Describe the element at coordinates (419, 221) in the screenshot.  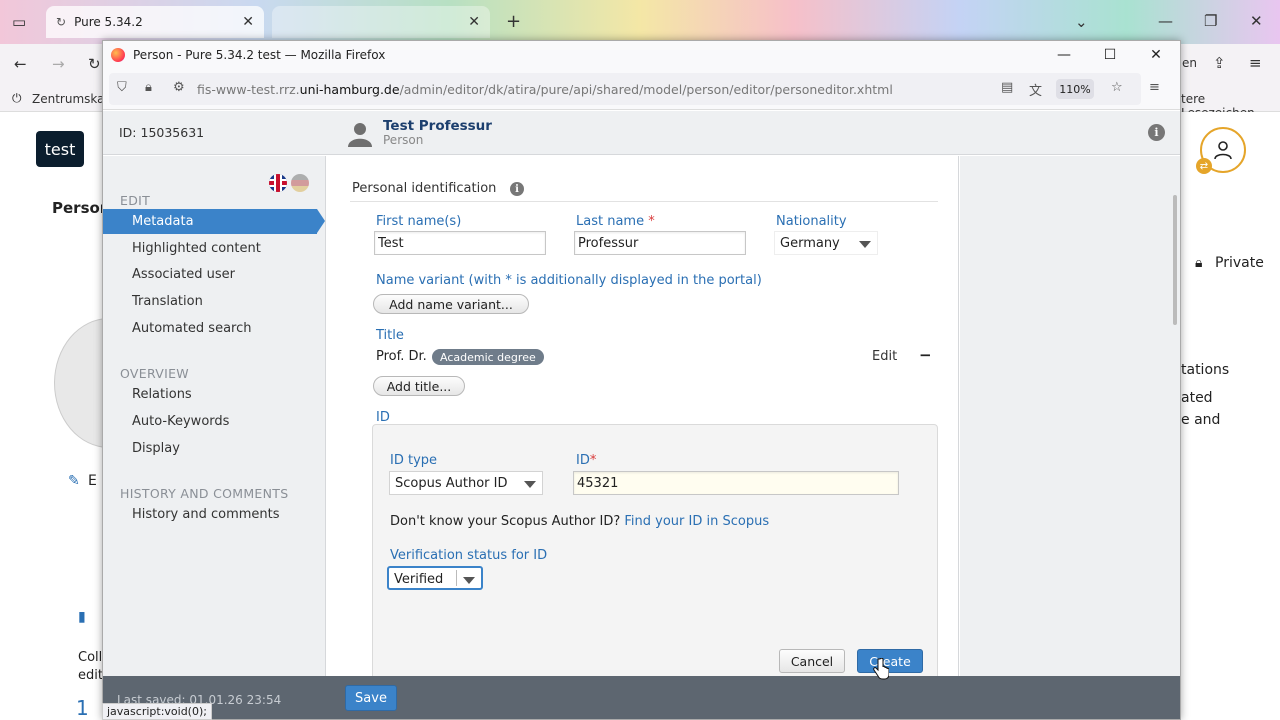
I see `first-name-label: First name(s)` at that location.